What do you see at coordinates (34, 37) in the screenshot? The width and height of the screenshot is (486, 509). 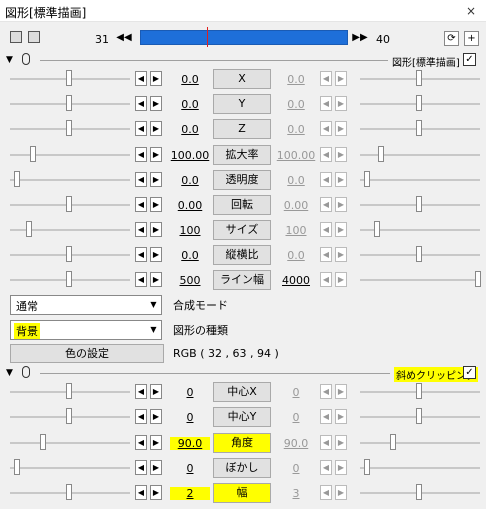 I see `frame-icon` at bounding box center [34, 37].